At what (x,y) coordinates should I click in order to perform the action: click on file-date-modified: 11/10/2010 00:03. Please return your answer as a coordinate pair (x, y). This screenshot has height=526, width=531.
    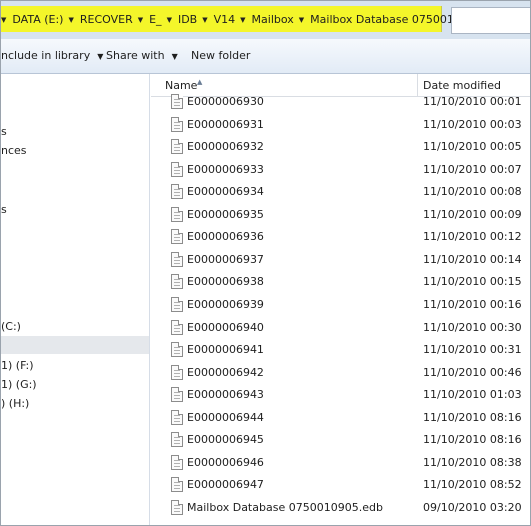
    Looking at the image, I should click on (472, 124).